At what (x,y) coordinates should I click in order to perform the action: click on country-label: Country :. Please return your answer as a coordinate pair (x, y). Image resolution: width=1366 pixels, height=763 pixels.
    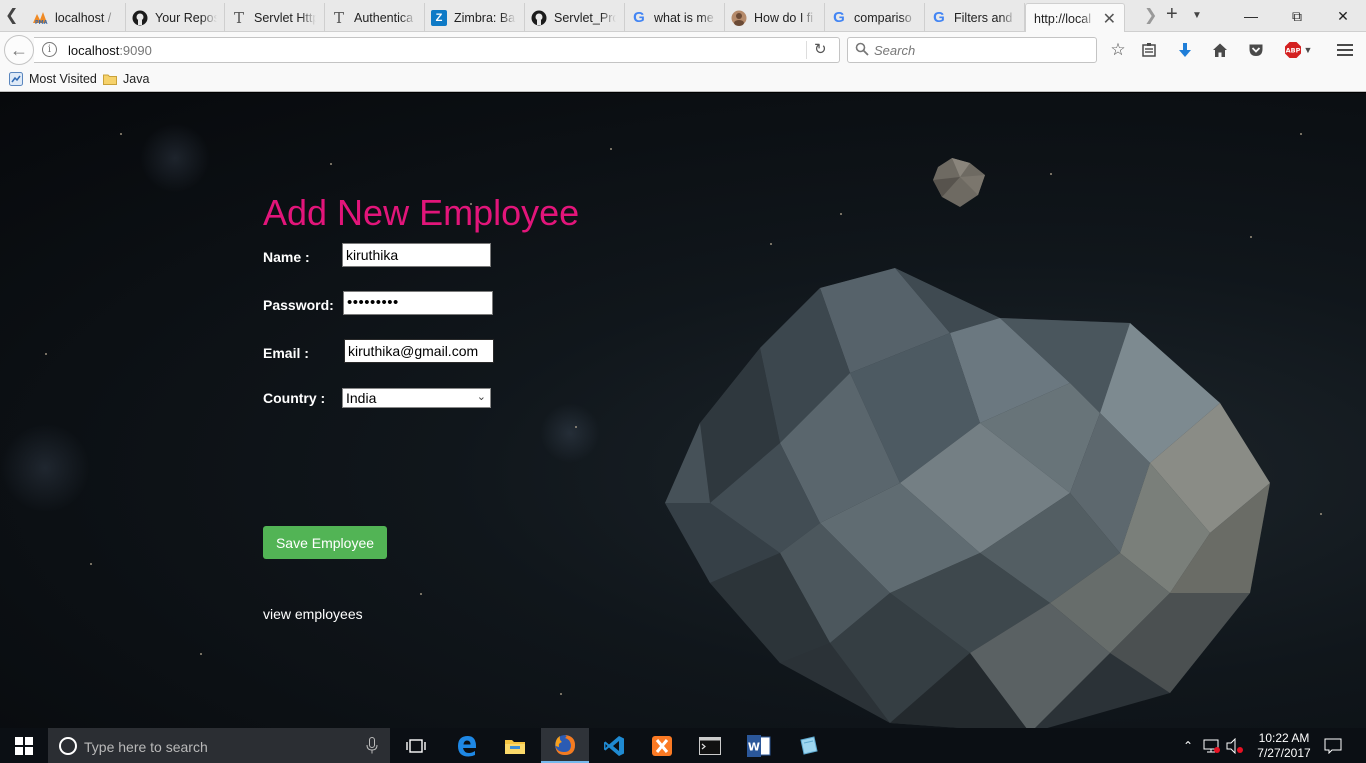
    Looking at the image, I should click on (294, 398).